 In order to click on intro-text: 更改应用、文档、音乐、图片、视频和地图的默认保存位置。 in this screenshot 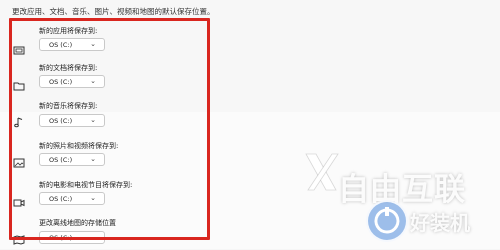, I will do `click(113, 11)`.